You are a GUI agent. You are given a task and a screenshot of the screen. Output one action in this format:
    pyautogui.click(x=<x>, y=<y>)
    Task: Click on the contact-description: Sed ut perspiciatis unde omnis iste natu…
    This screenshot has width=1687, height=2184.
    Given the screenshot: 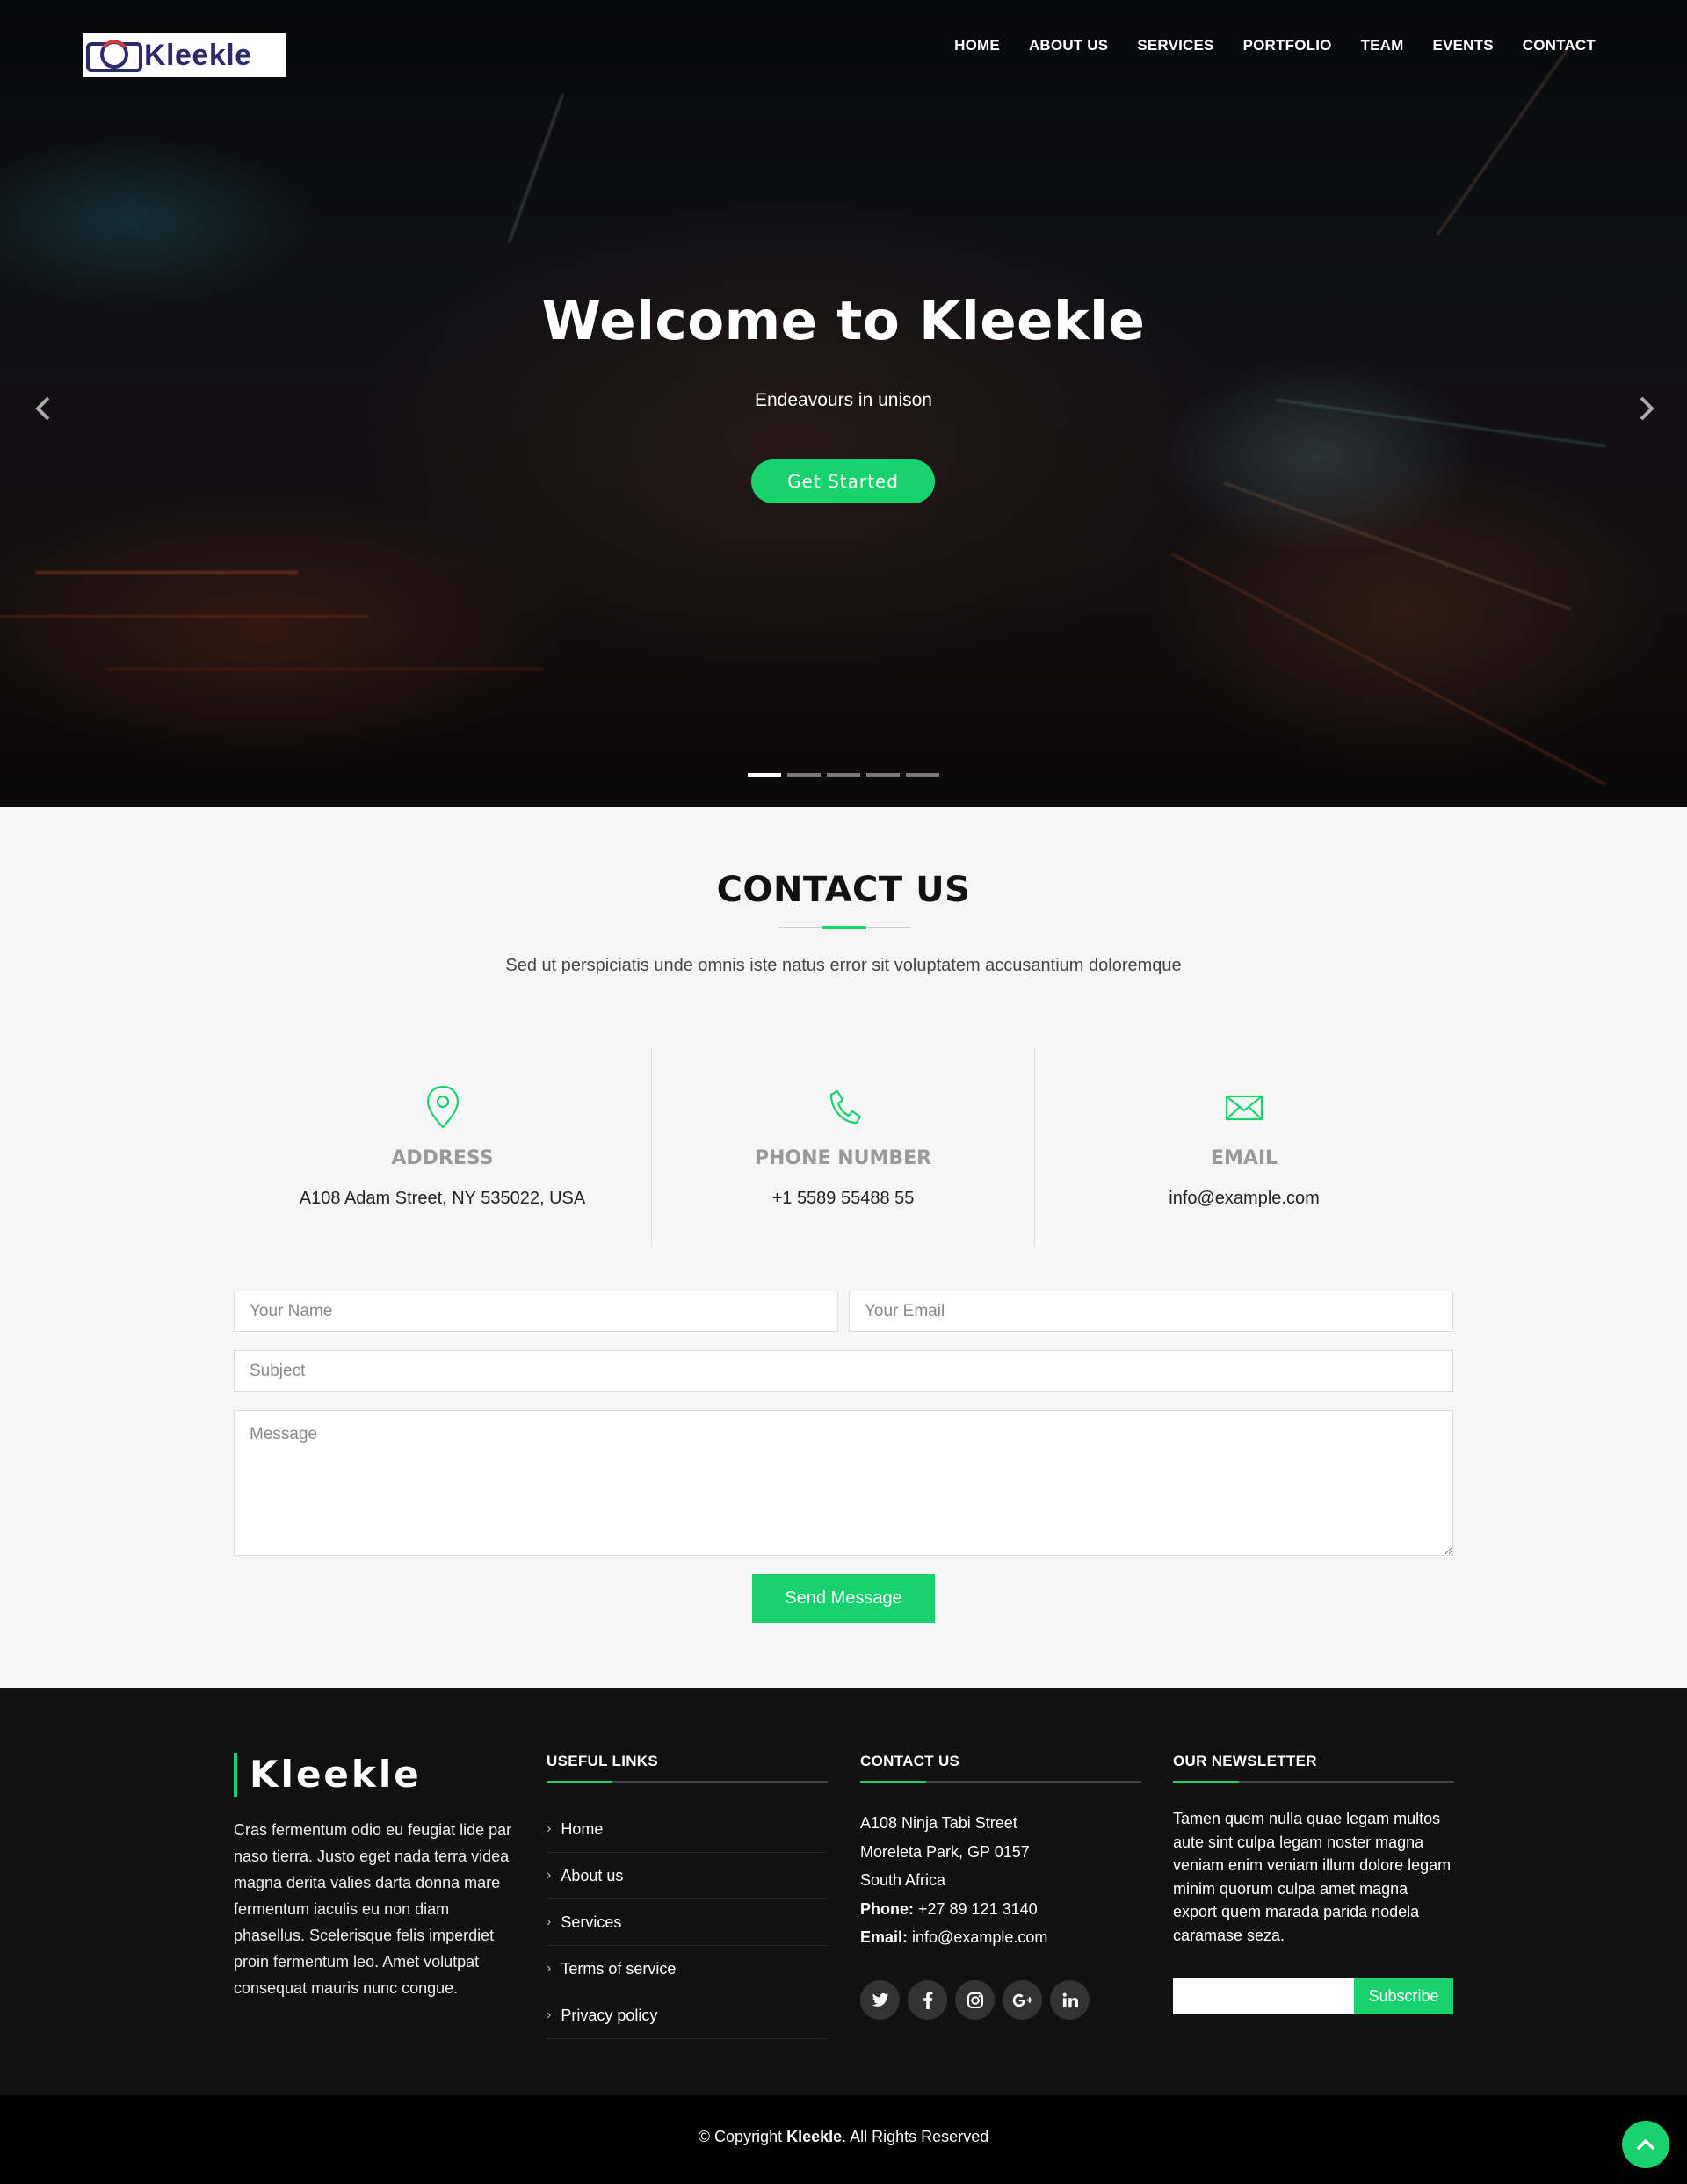 What is the action you would take?
    pyautogui.click(x=843, y=965)
    